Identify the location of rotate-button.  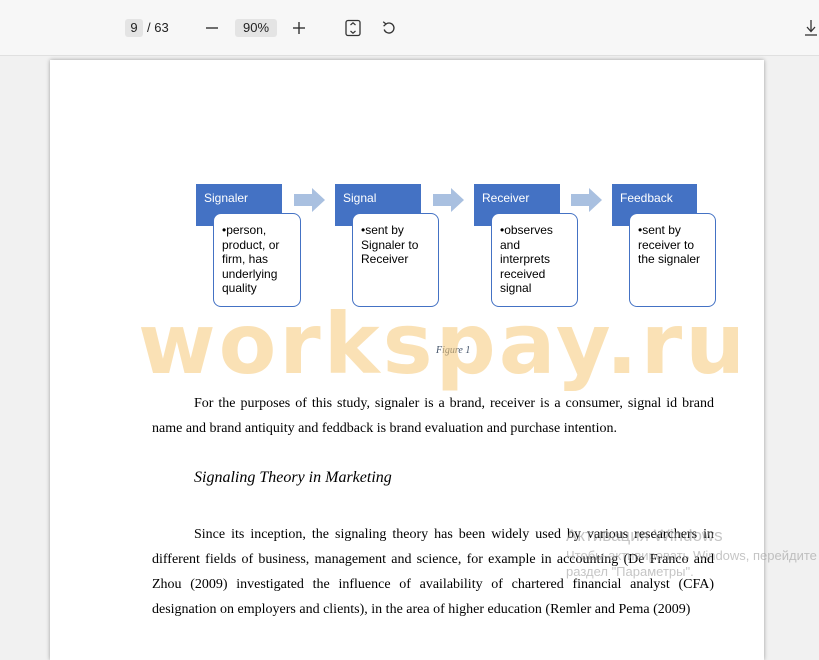
(389, 28).